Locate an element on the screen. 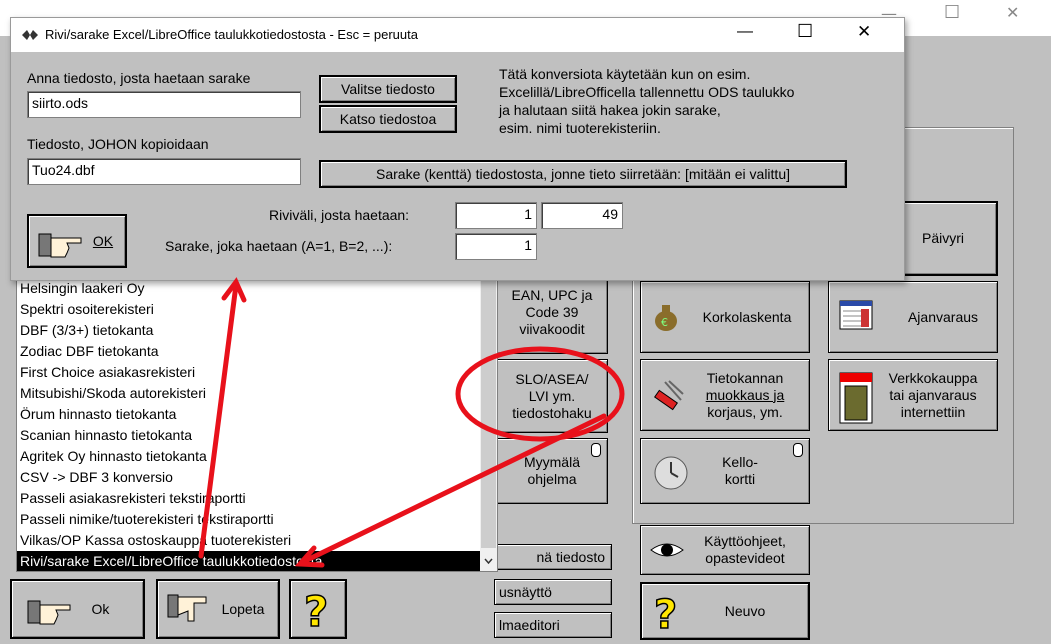 This screenshot has height=644, width=1051. annotation-circle is located at coordinates (540, 394).